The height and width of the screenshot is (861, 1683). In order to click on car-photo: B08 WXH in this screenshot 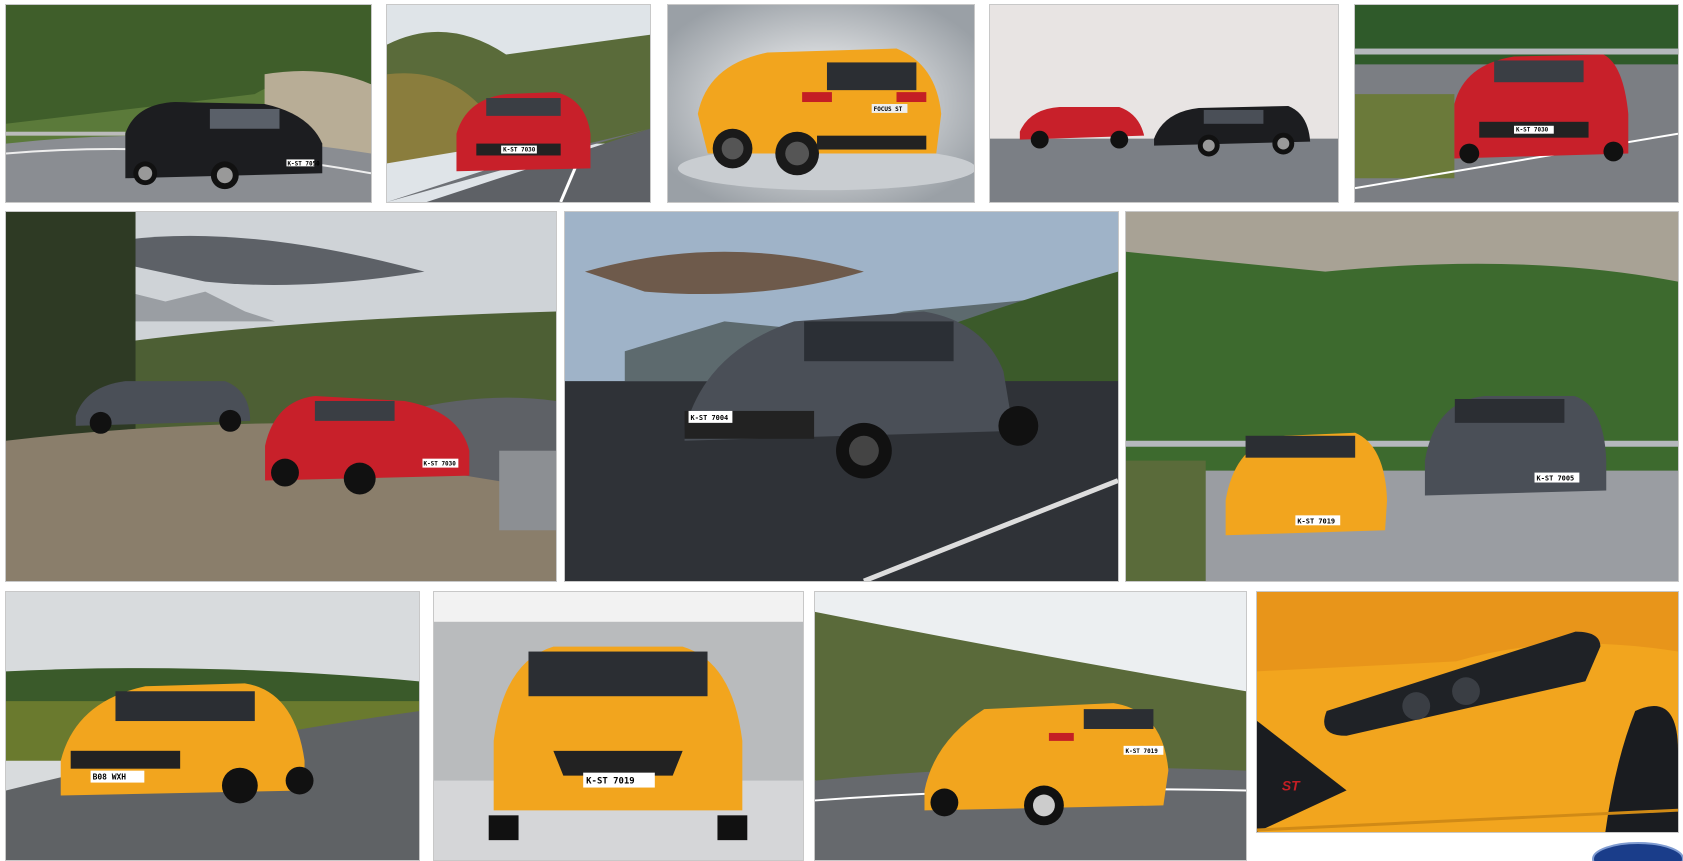, I will do `click(212, 726)`.